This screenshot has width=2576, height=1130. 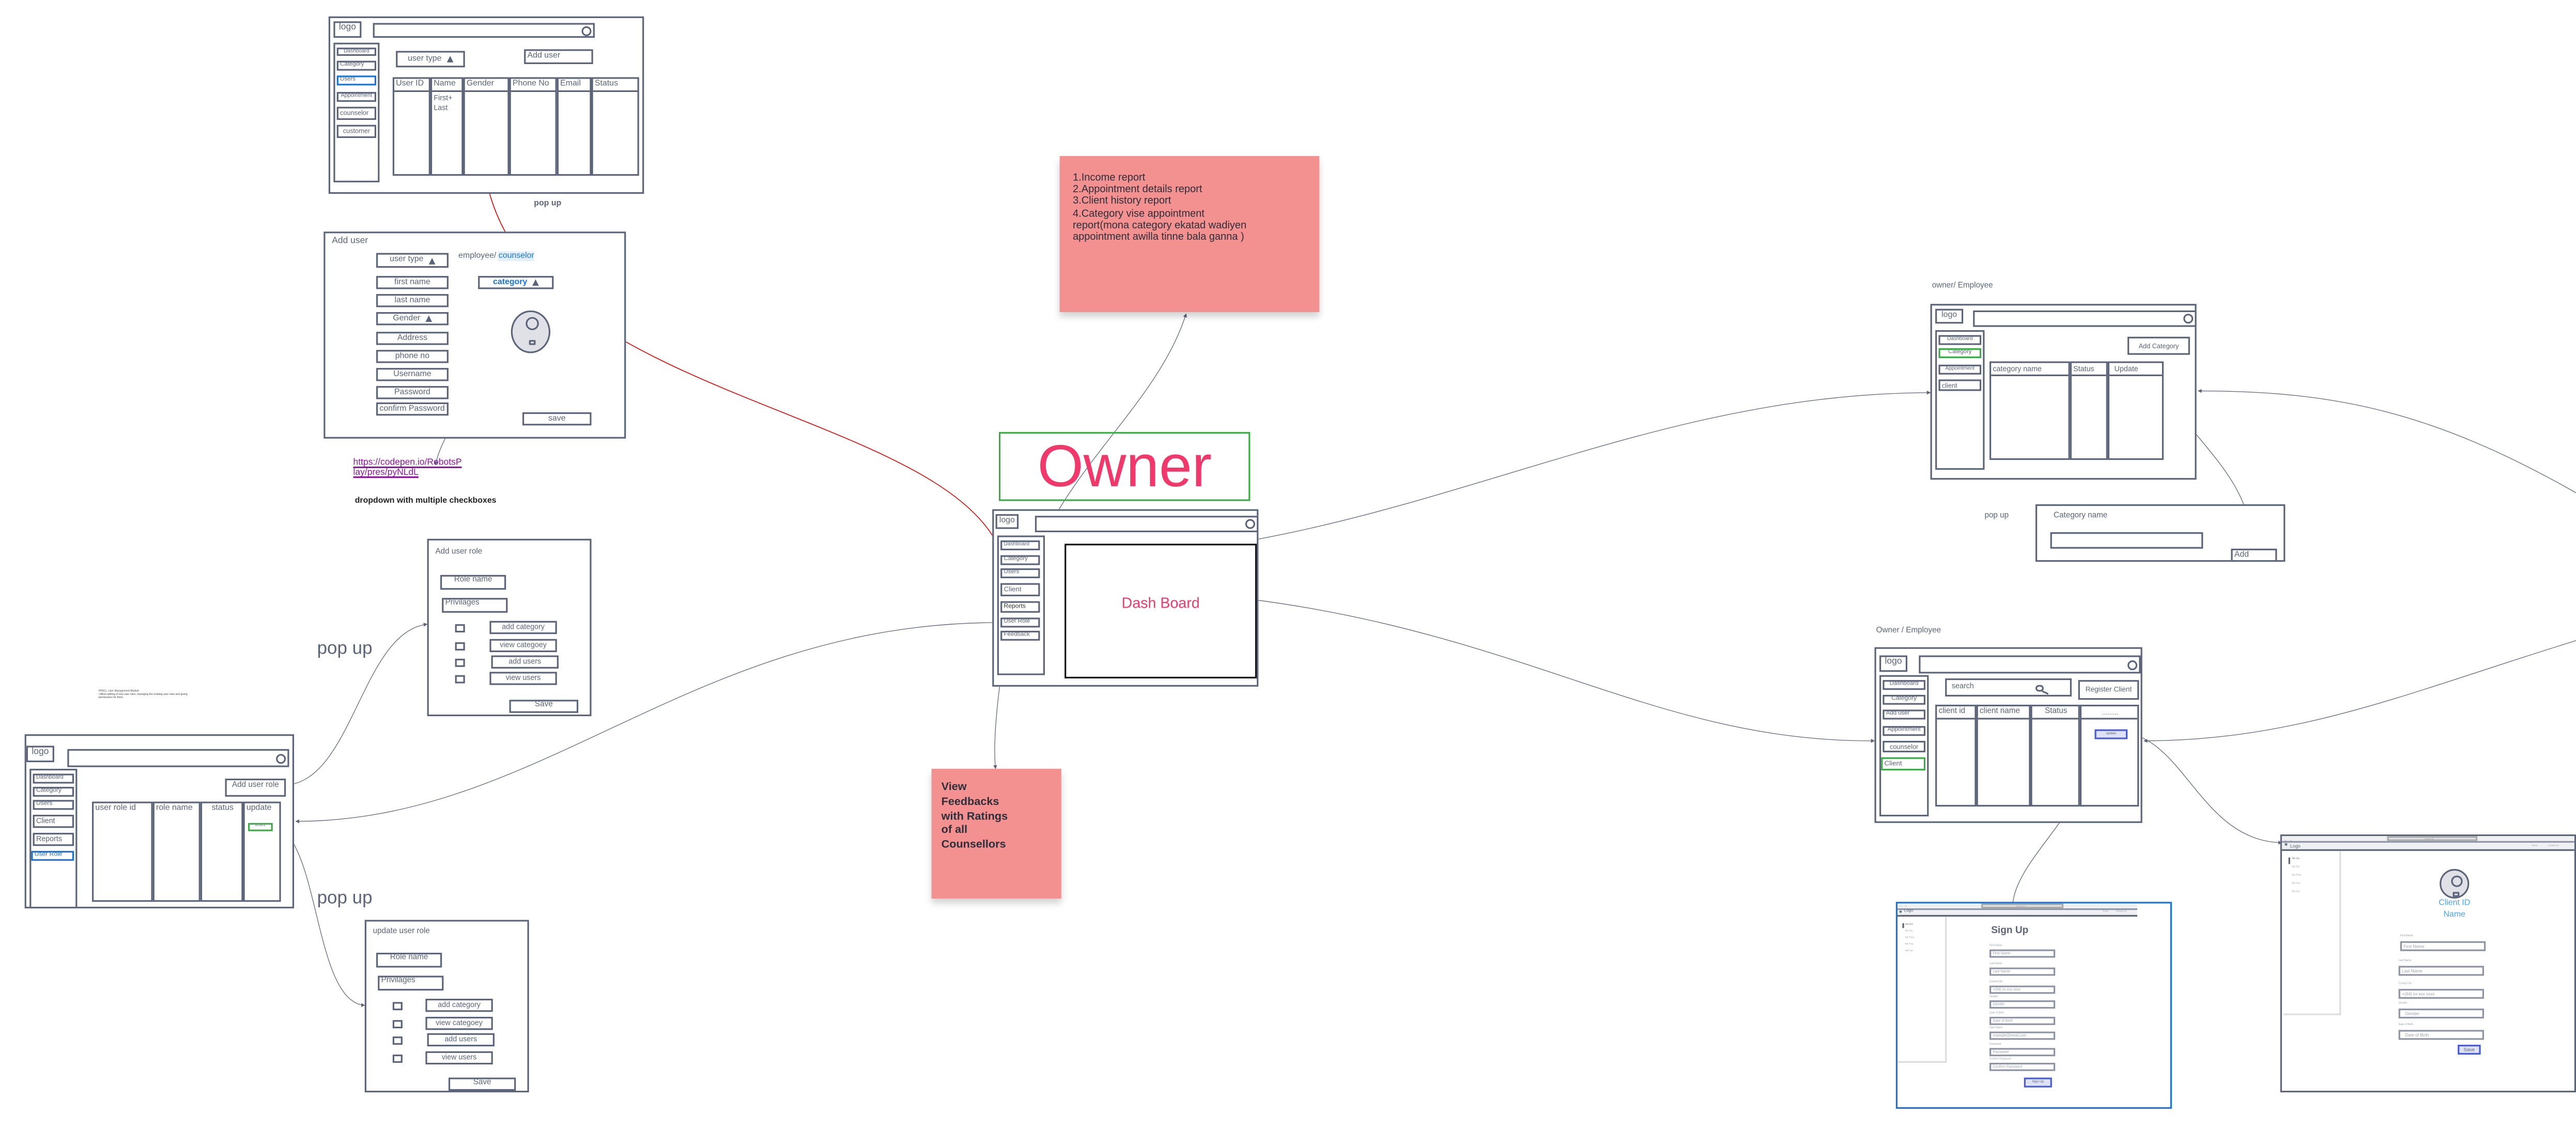 I want to click on sidebar-item-customer: customer, so click(x=356, y=131).